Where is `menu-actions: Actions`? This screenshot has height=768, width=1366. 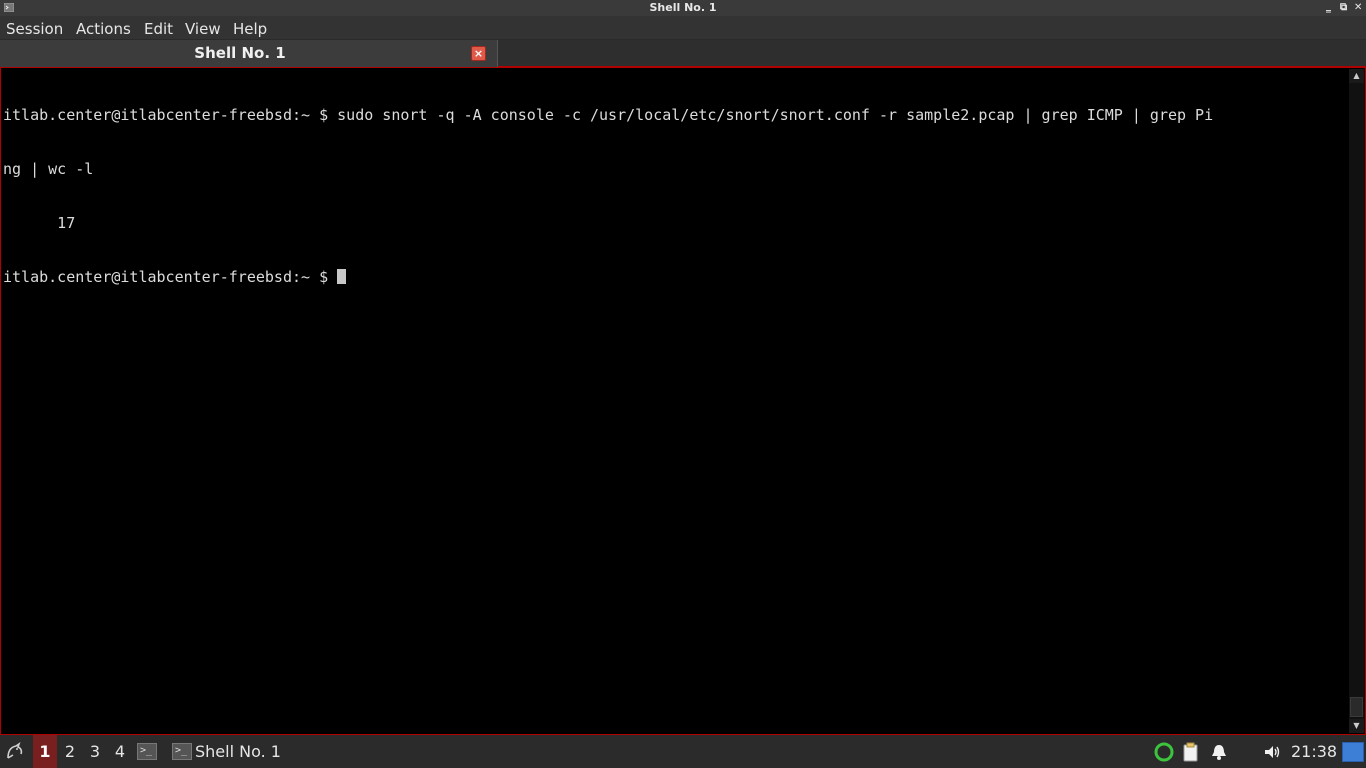 menu-actions: Actions is located at coordinates (103, 29).